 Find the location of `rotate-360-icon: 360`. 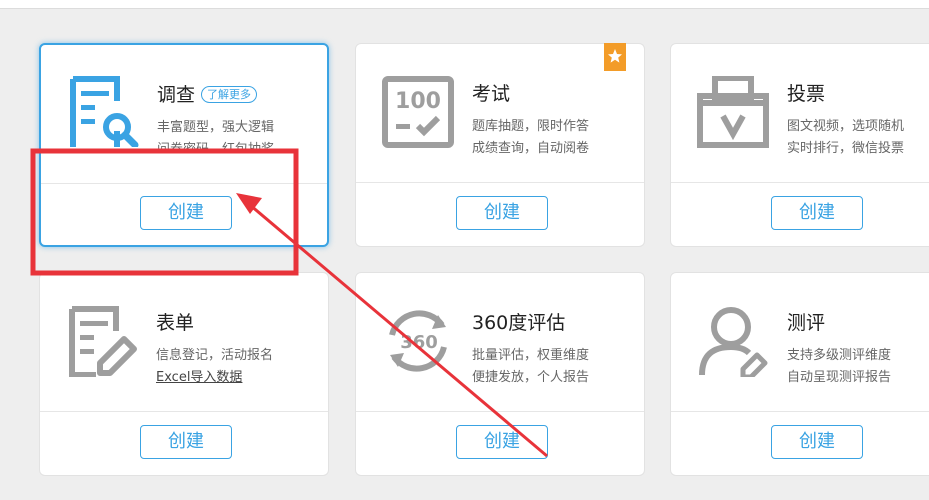

rotate-360-icon: 360 is located at coordinates (418, 341).